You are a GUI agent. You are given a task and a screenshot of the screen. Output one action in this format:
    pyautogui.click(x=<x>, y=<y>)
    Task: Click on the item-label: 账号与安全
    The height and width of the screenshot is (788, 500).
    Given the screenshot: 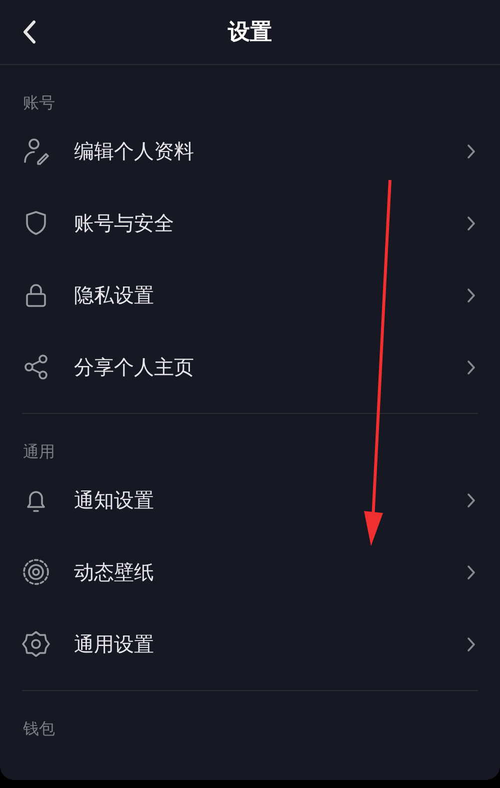 What is the action you would take?
    pyautogui.click(x=124, y=223)
    